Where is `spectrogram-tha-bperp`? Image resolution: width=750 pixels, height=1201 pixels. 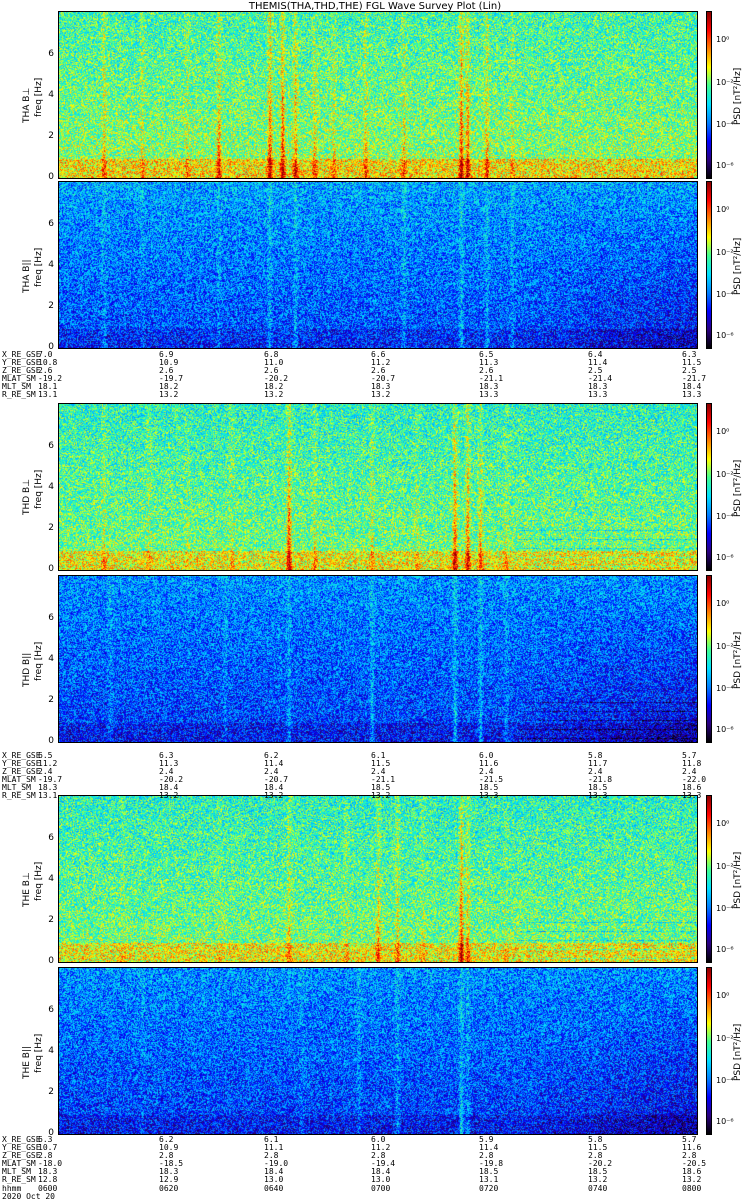
spectrogram-tha-bperp is located at coordinates (378, 95).